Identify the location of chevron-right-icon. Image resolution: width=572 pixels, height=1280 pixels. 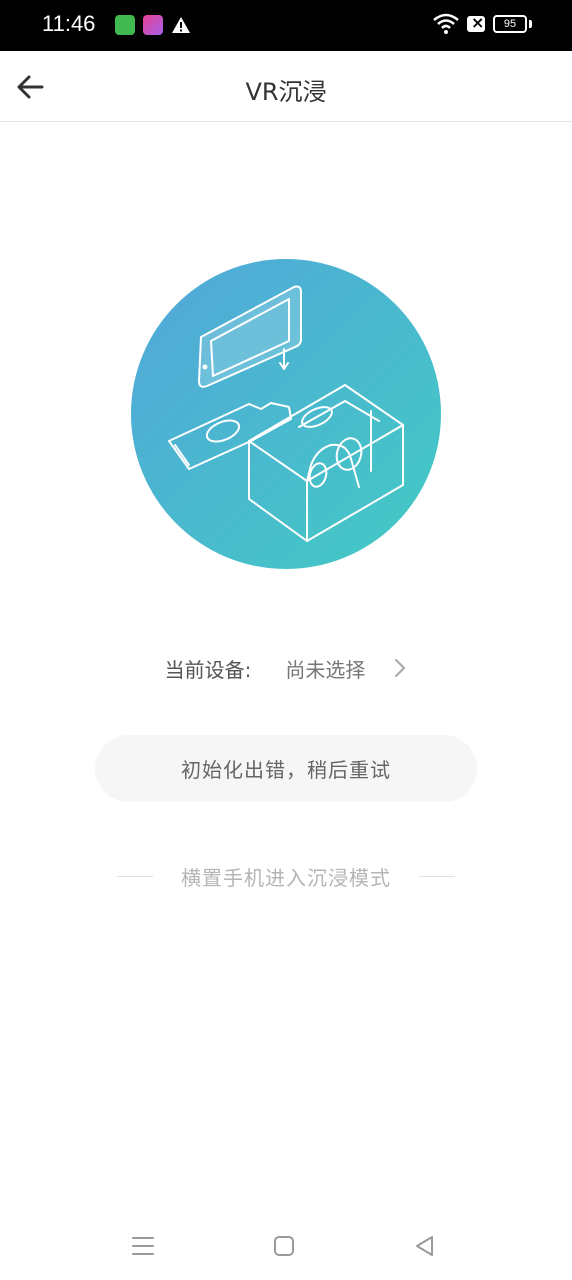
(400, 668).